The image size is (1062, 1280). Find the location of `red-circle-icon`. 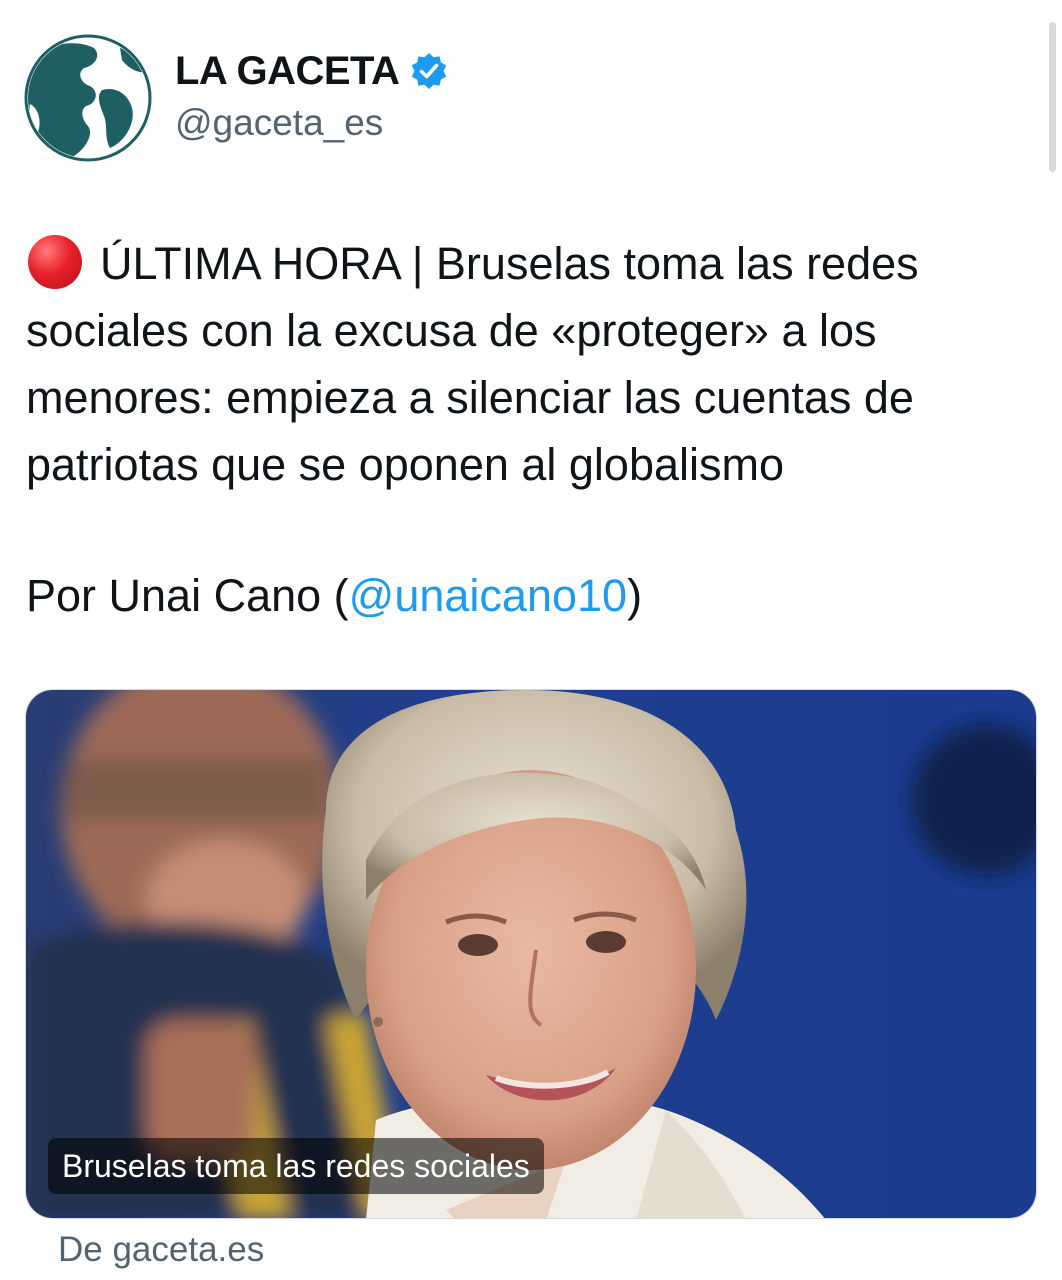

red-circle-icon is located at coordinates (55, 262).